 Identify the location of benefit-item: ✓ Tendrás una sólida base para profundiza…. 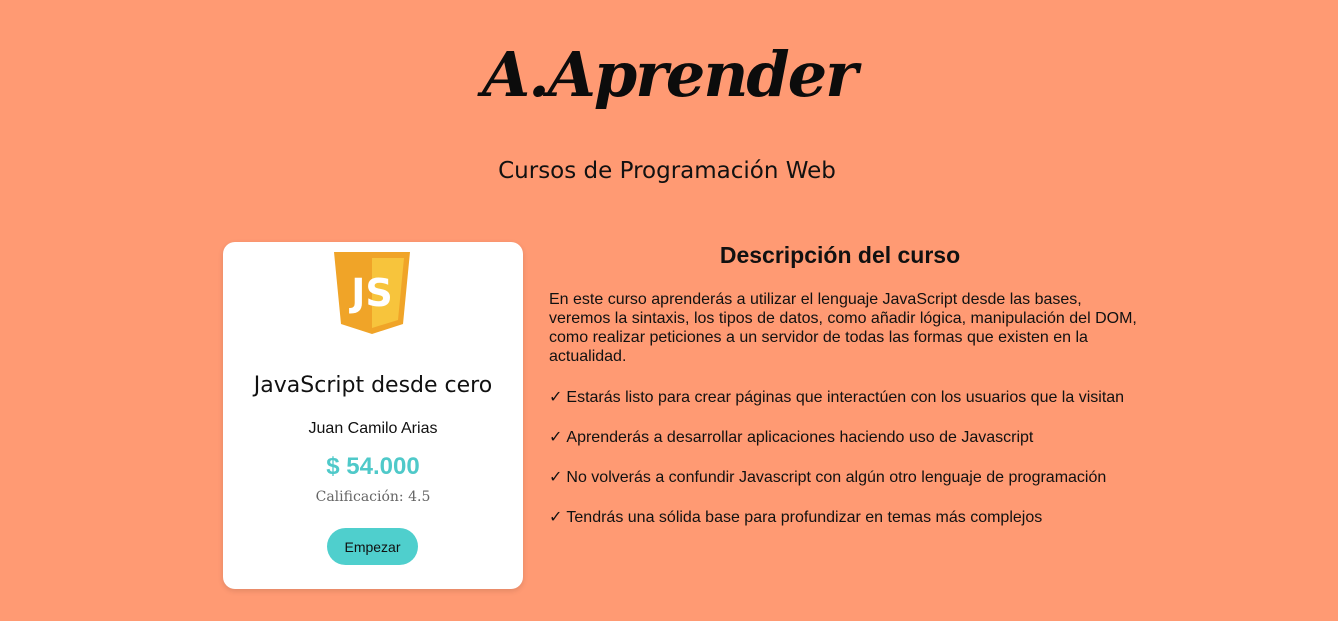
(869, 527).